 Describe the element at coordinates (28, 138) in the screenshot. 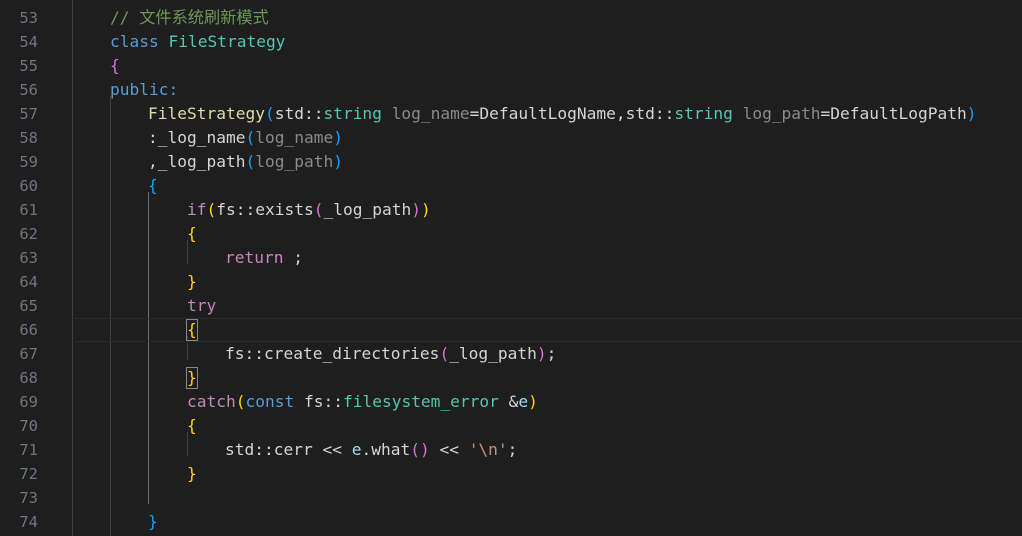

I see `line-number: 58` at that location.